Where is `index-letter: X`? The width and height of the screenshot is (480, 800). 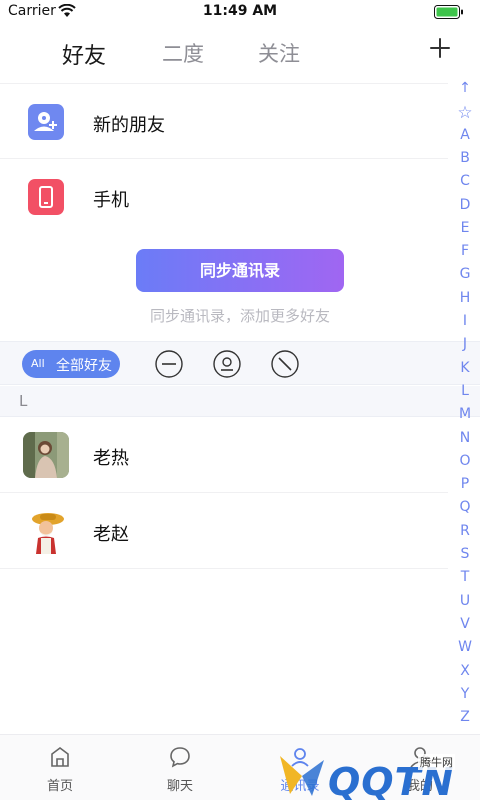
index-letter: X is located at coordinates (465, 671).